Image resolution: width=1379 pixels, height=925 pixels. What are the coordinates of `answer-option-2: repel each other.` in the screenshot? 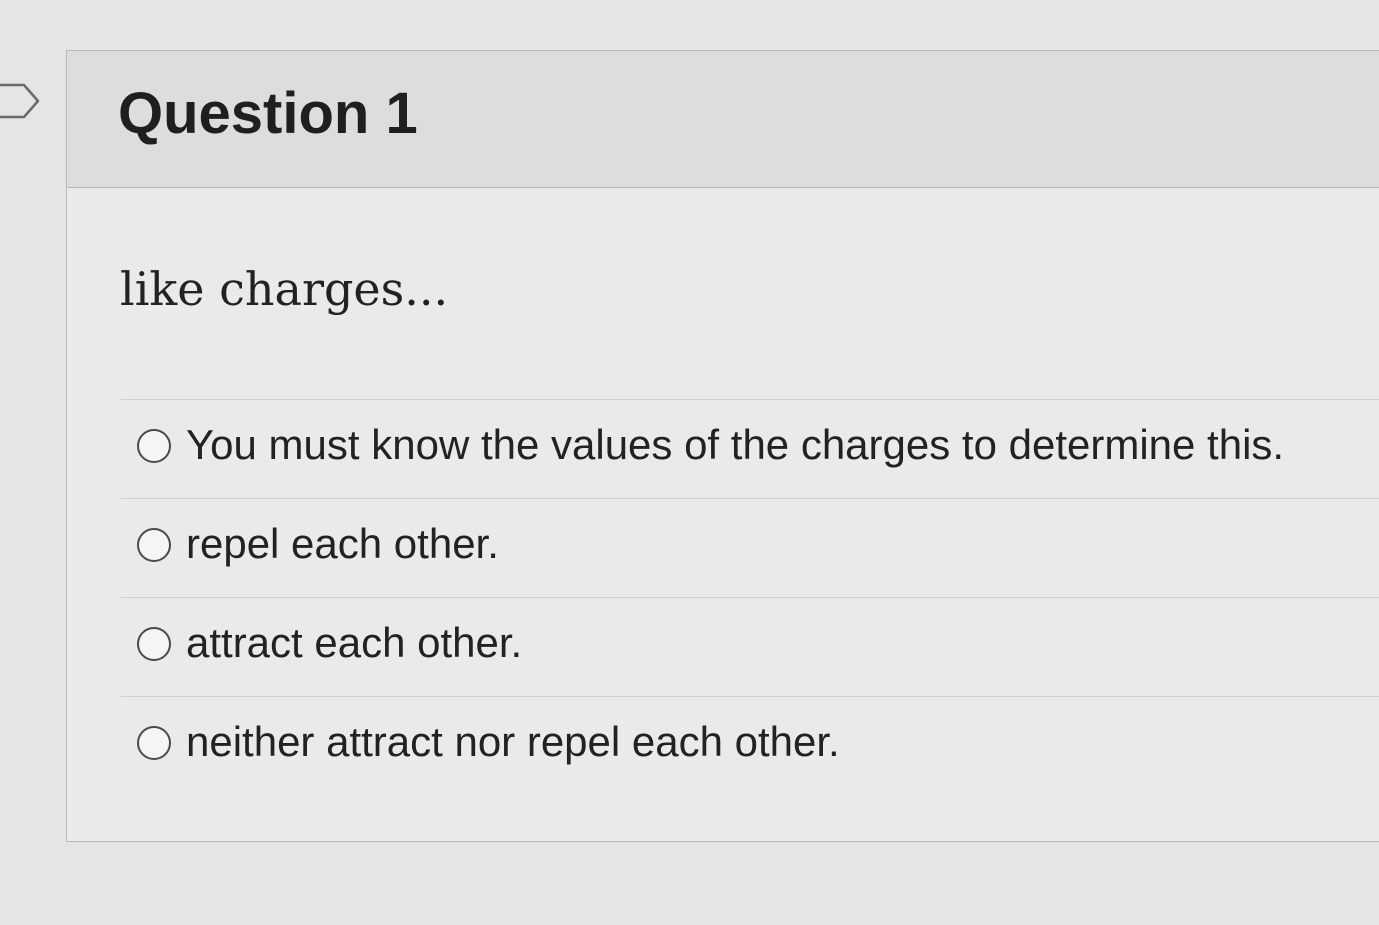 It's located at (750, 547).